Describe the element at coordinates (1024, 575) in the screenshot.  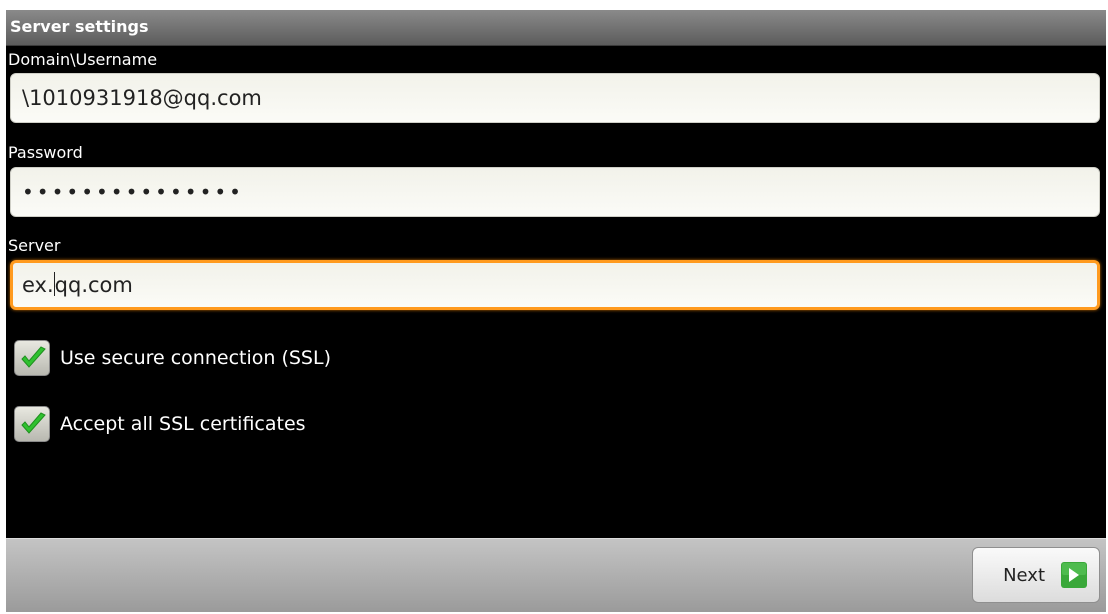
I see `next-button-label: Next` at that location.